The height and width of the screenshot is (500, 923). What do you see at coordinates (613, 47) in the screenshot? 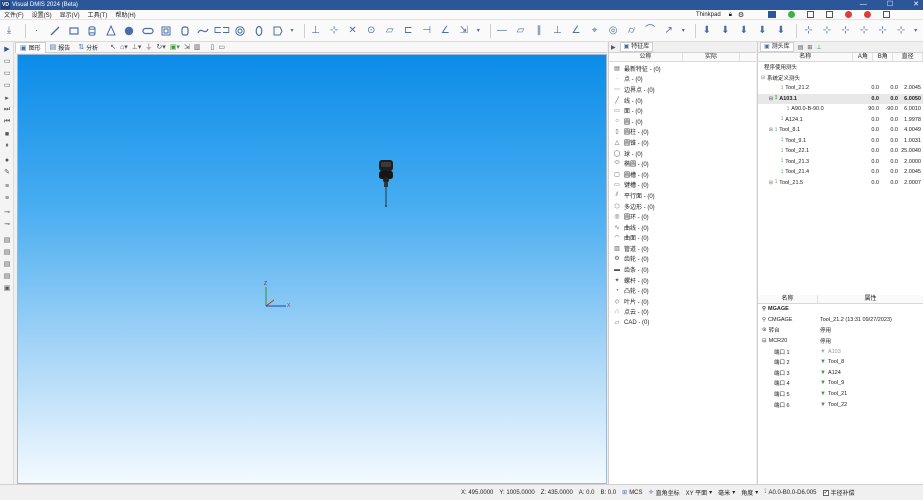
I see `panel-arrow-icon: ▶` at bounding box center [613, 47].